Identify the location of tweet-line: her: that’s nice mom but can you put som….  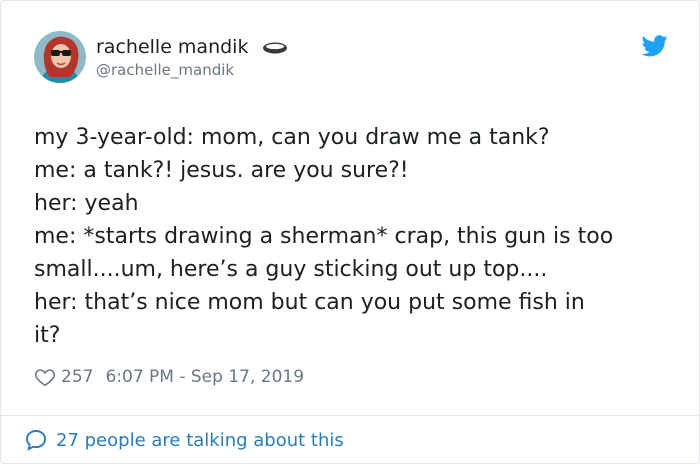
(309, 302).